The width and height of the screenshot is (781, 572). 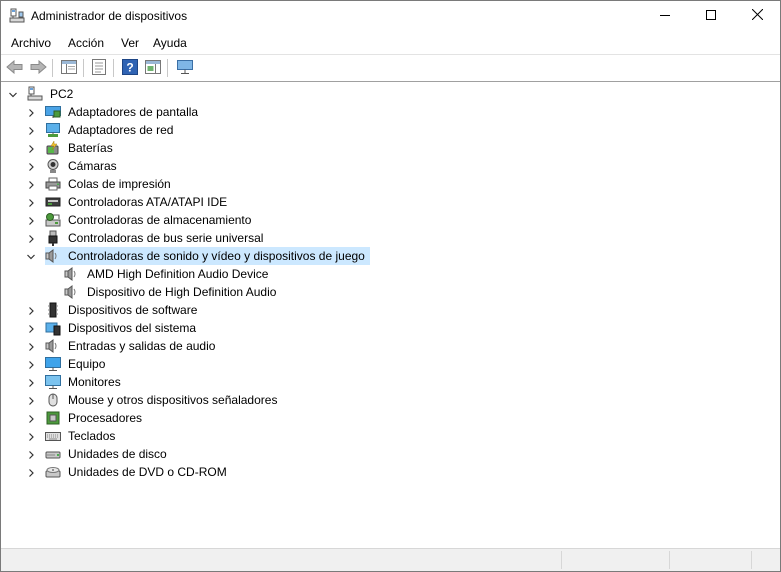 I want to click on console-tree-icon, so click(x=69, y=68).